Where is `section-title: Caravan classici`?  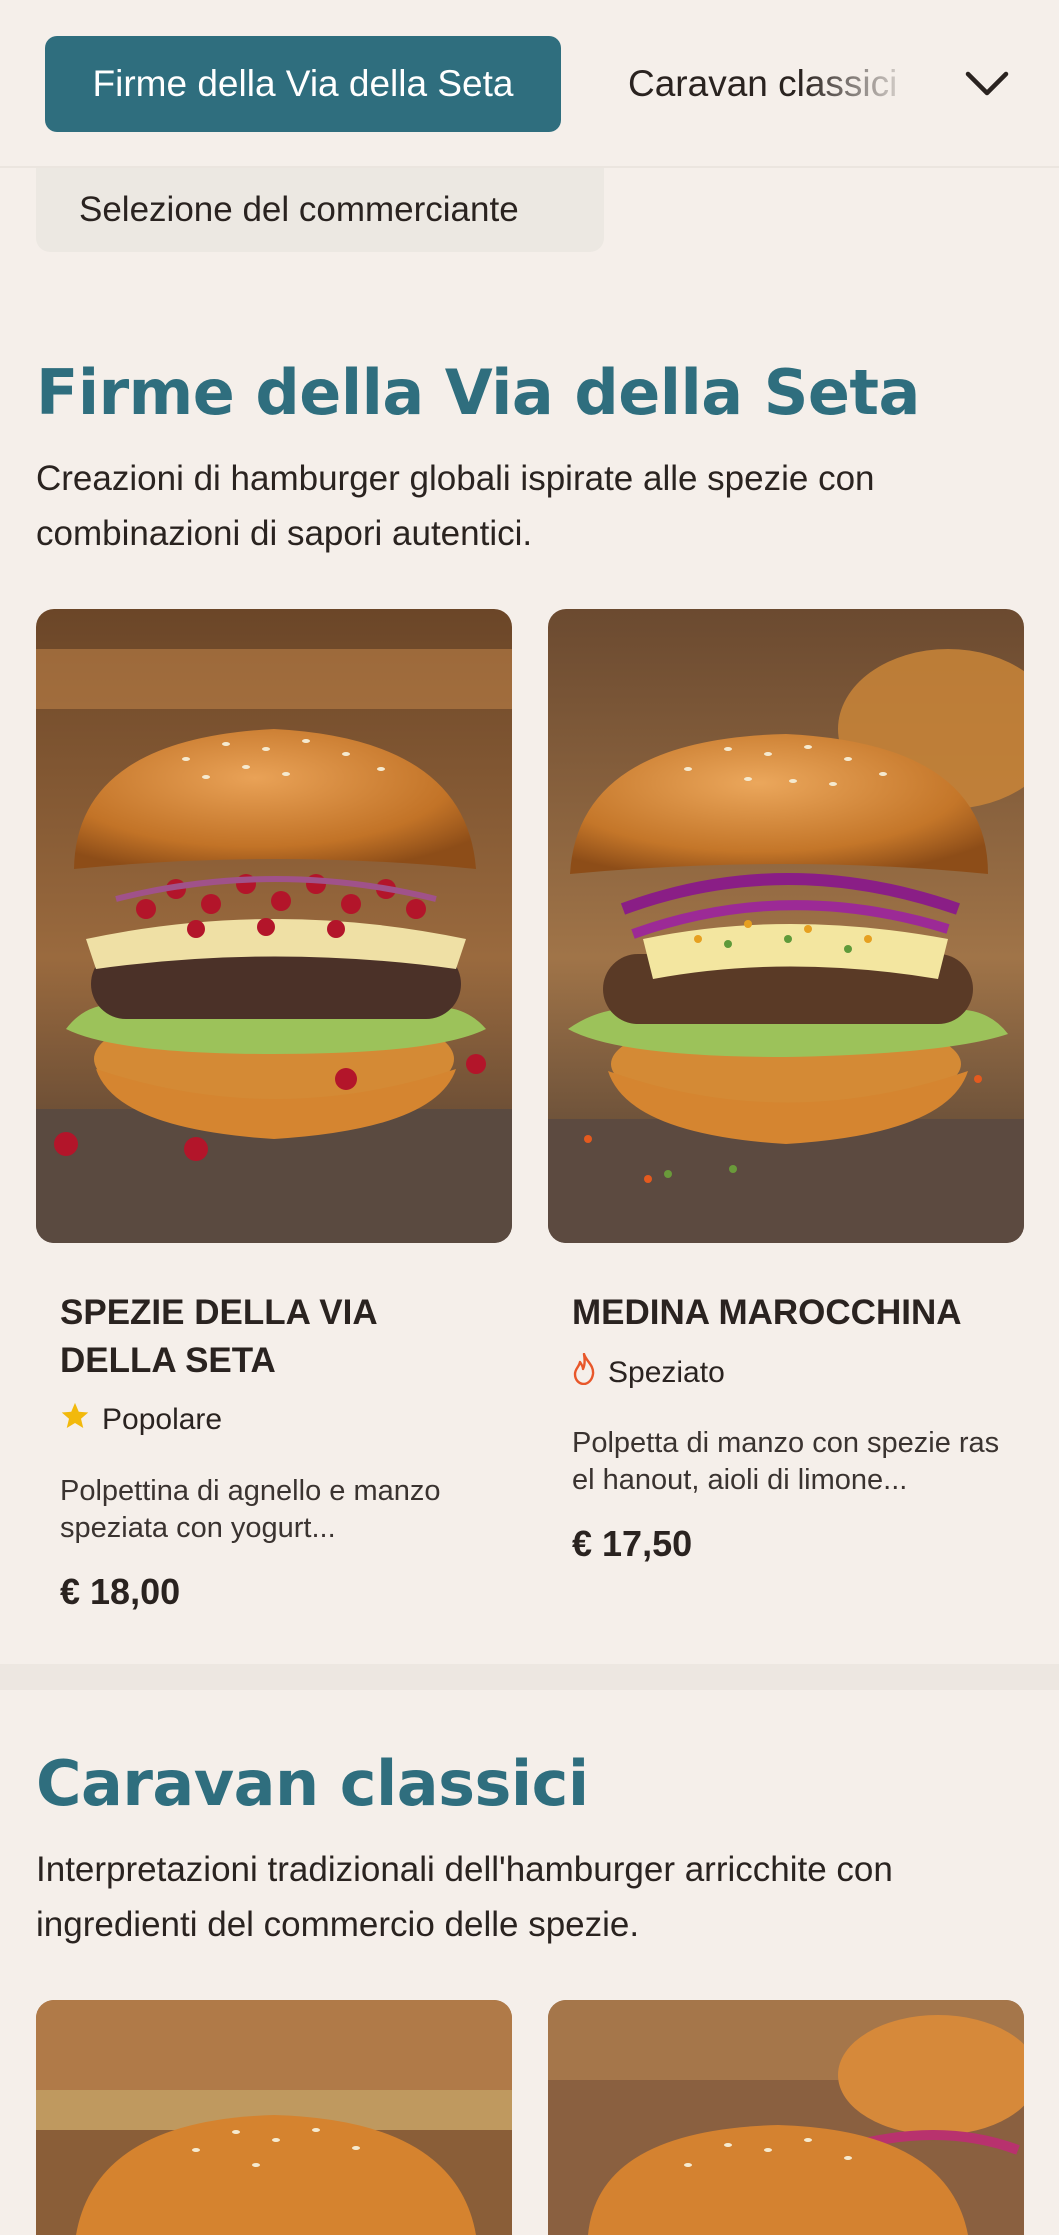 section-title: Caravan classici is located at coordinates (312, 1783).